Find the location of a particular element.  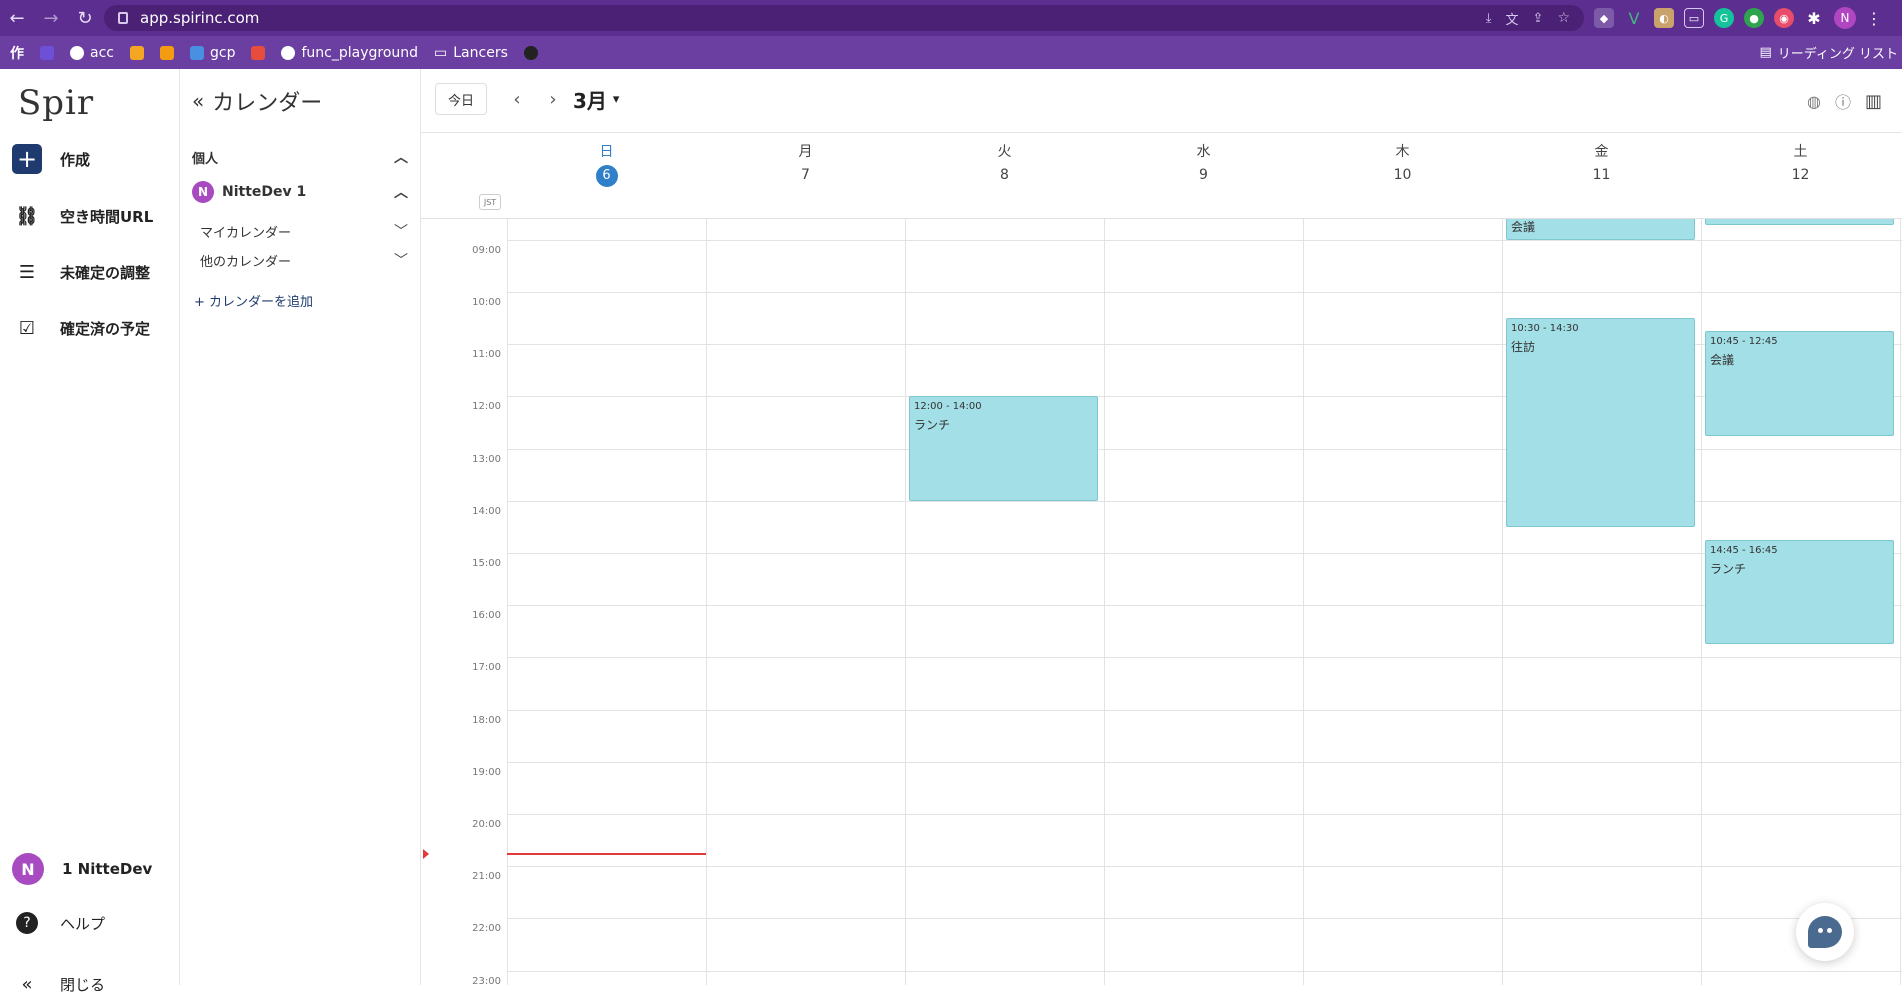

chat-bot-icon is located at coordinates (1825, 932).